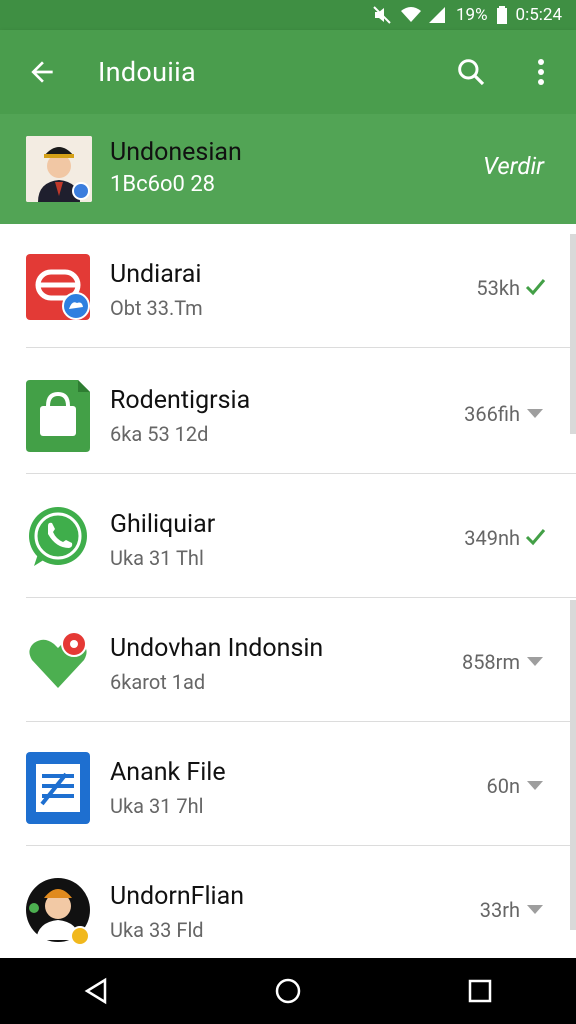  I want to click on list-item-subtitle: Uka 31 7hl, so click(157, 806).